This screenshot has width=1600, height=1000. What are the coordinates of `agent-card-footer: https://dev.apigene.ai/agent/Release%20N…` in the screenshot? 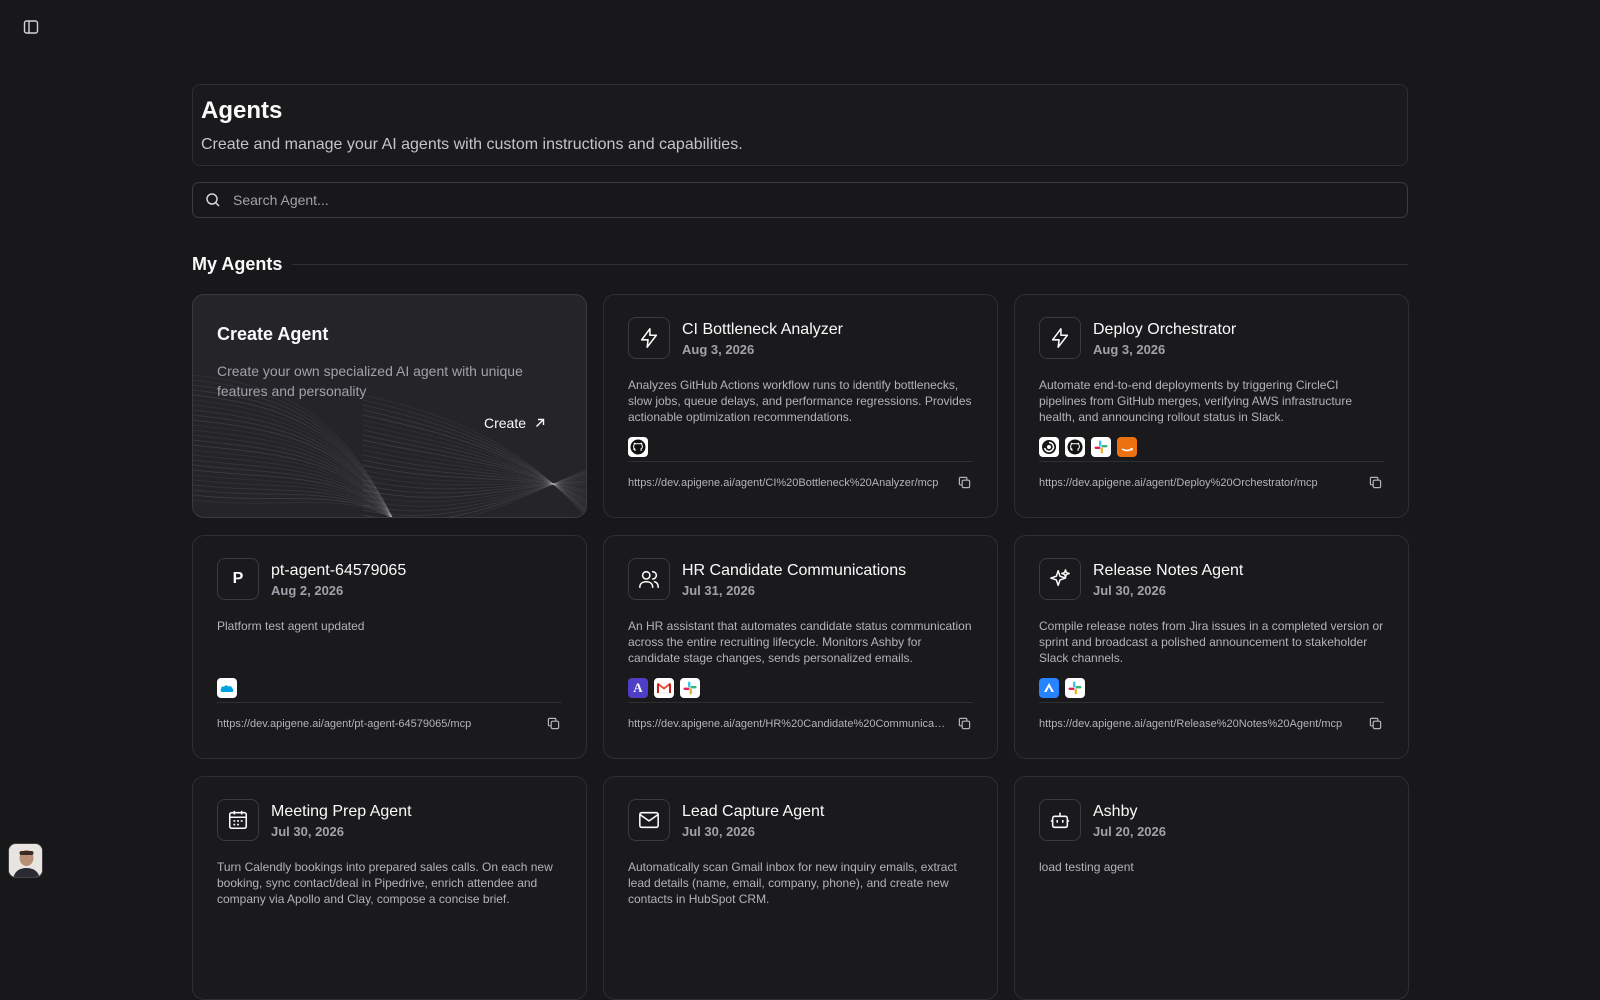 It's located at (1211, 722).